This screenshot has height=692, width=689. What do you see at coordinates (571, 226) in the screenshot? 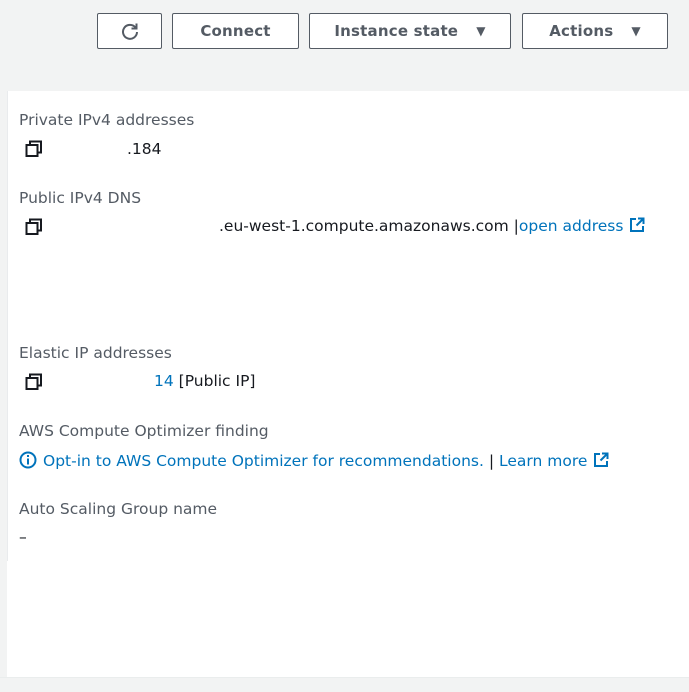
I see `open-address-link: open address` at bounding box center [571, 226].